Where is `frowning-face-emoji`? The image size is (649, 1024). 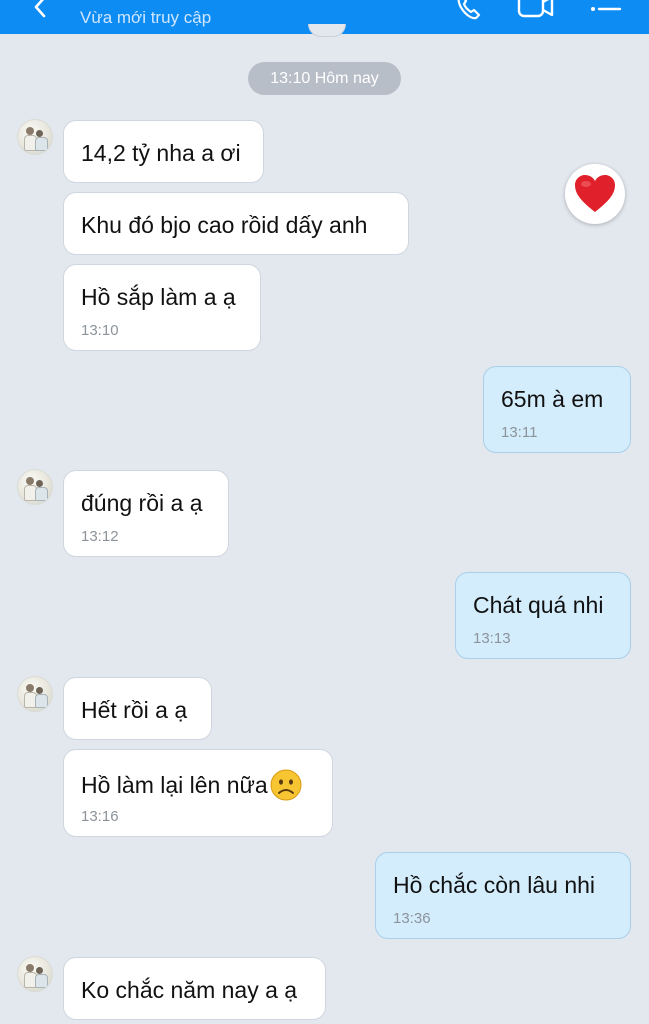 frowning-face-emoji is located at coordinates (286, 785).